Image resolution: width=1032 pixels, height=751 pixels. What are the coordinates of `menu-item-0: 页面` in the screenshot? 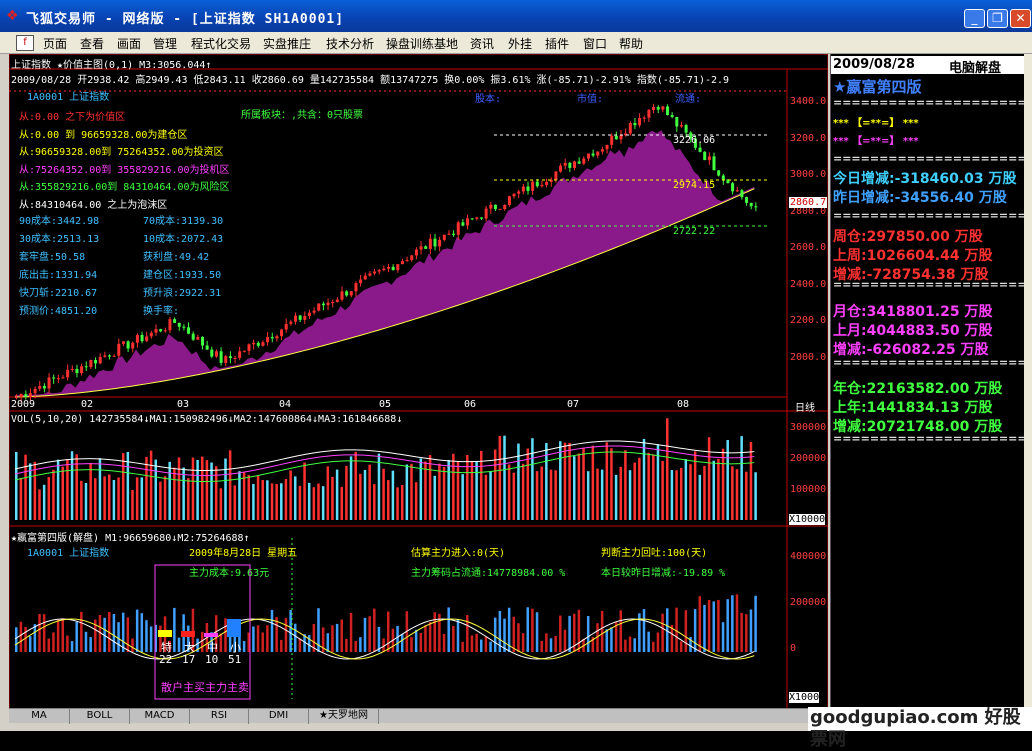 It's located at (55, 43).